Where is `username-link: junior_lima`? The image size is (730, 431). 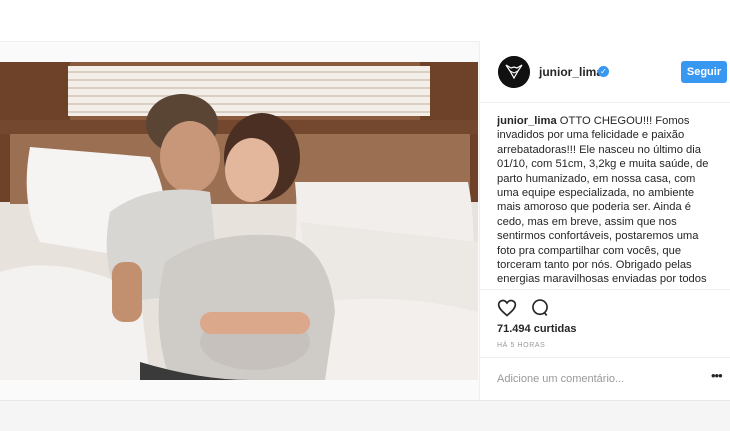
username-link: junior_lima is located at coordinates (571, 72).